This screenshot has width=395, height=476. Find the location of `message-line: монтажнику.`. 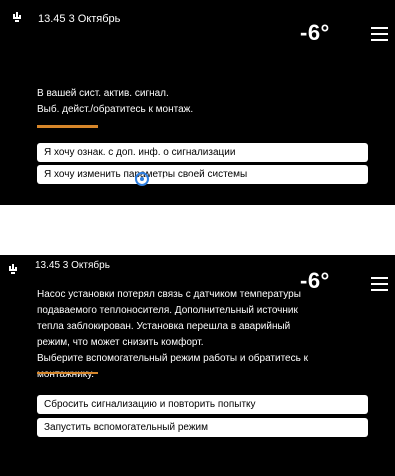

message-line: монтажнику. is located at coordinates (66, 374).